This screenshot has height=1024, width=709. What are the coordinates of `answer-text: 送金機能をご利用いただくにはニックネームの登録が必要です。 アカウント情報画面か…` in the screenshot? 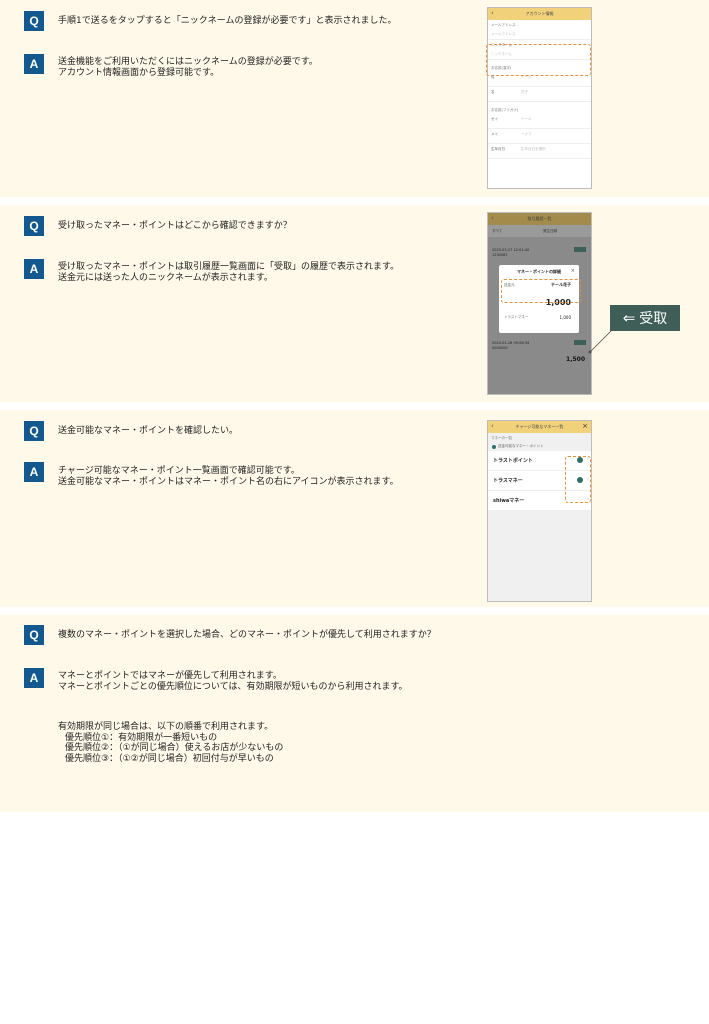 It's located at (188, 67).